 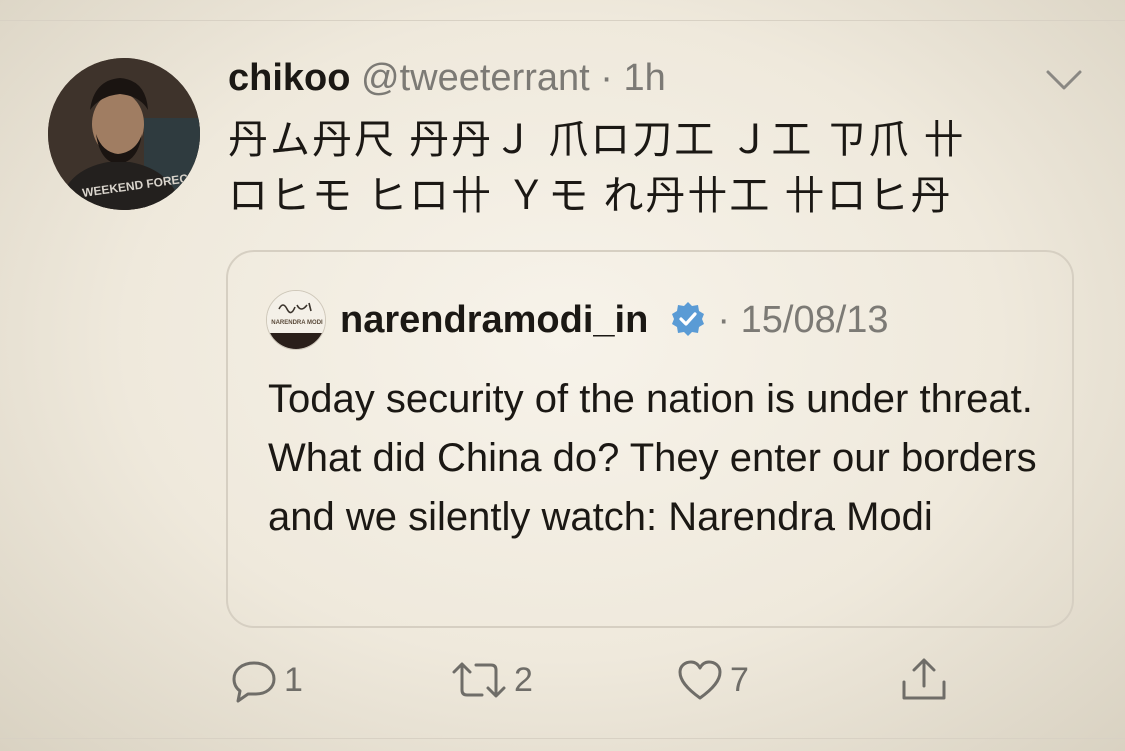 I want to click on avatar-caption: NARENDRA MODI, so click(x=297, y=323).